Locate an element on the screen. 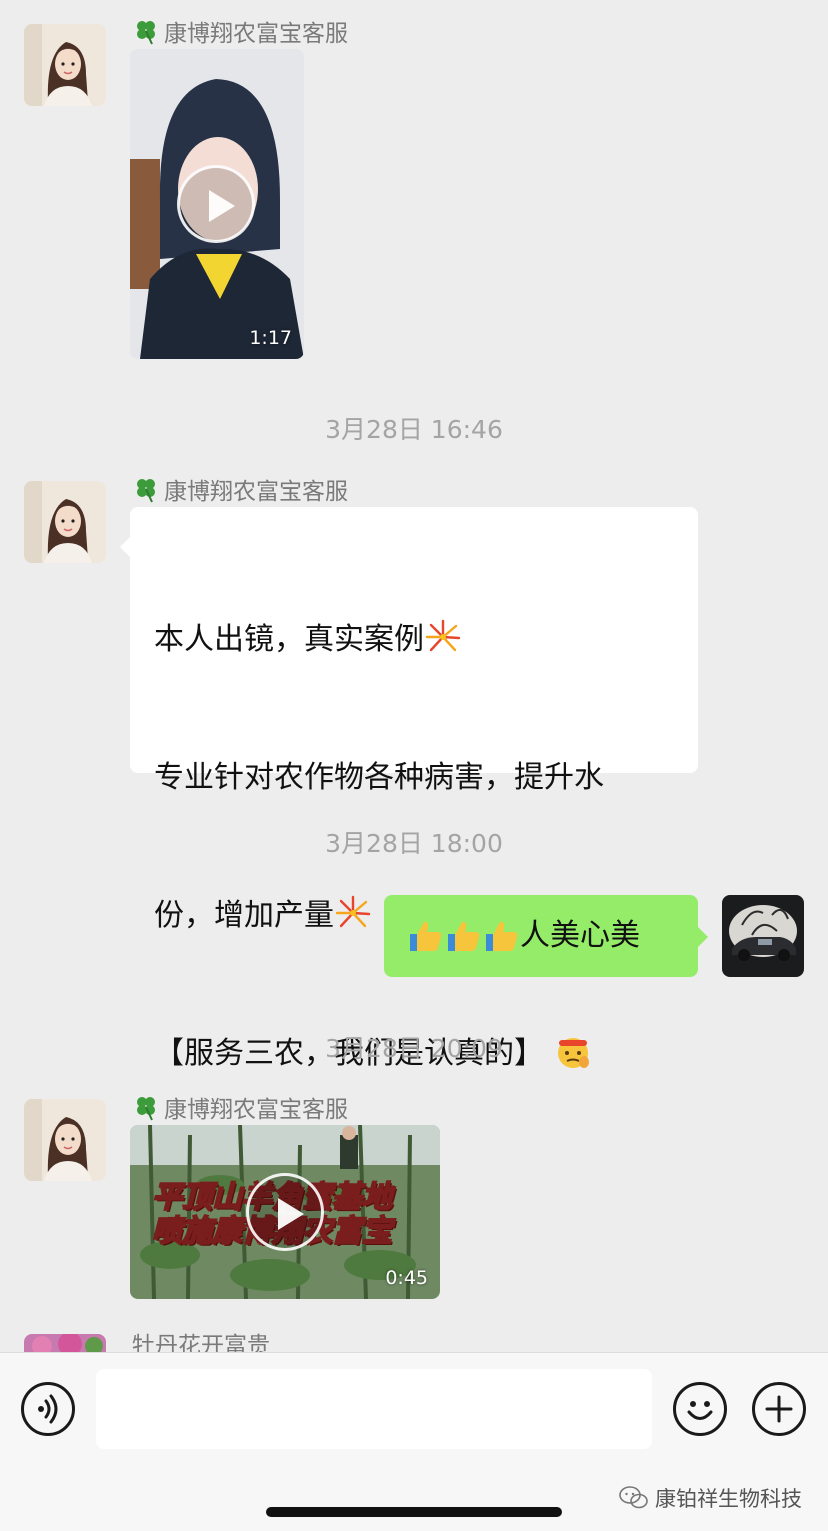 Image resolution: width=828 pixels, height=1531 pixels. video-message: 平顶山羊角蜜基地 喷施康博翔农富宝 0:45 is located at coordinates (285, 1212).